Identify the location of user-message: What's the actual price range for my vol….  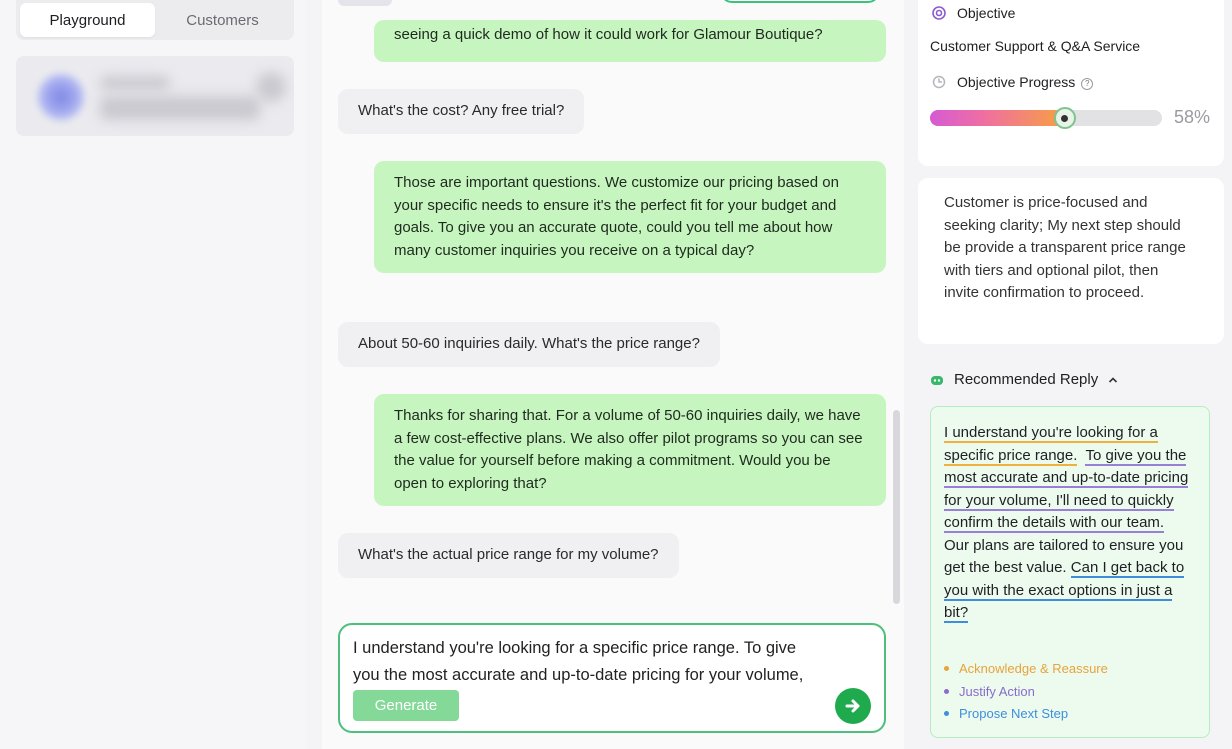
(508, 555).